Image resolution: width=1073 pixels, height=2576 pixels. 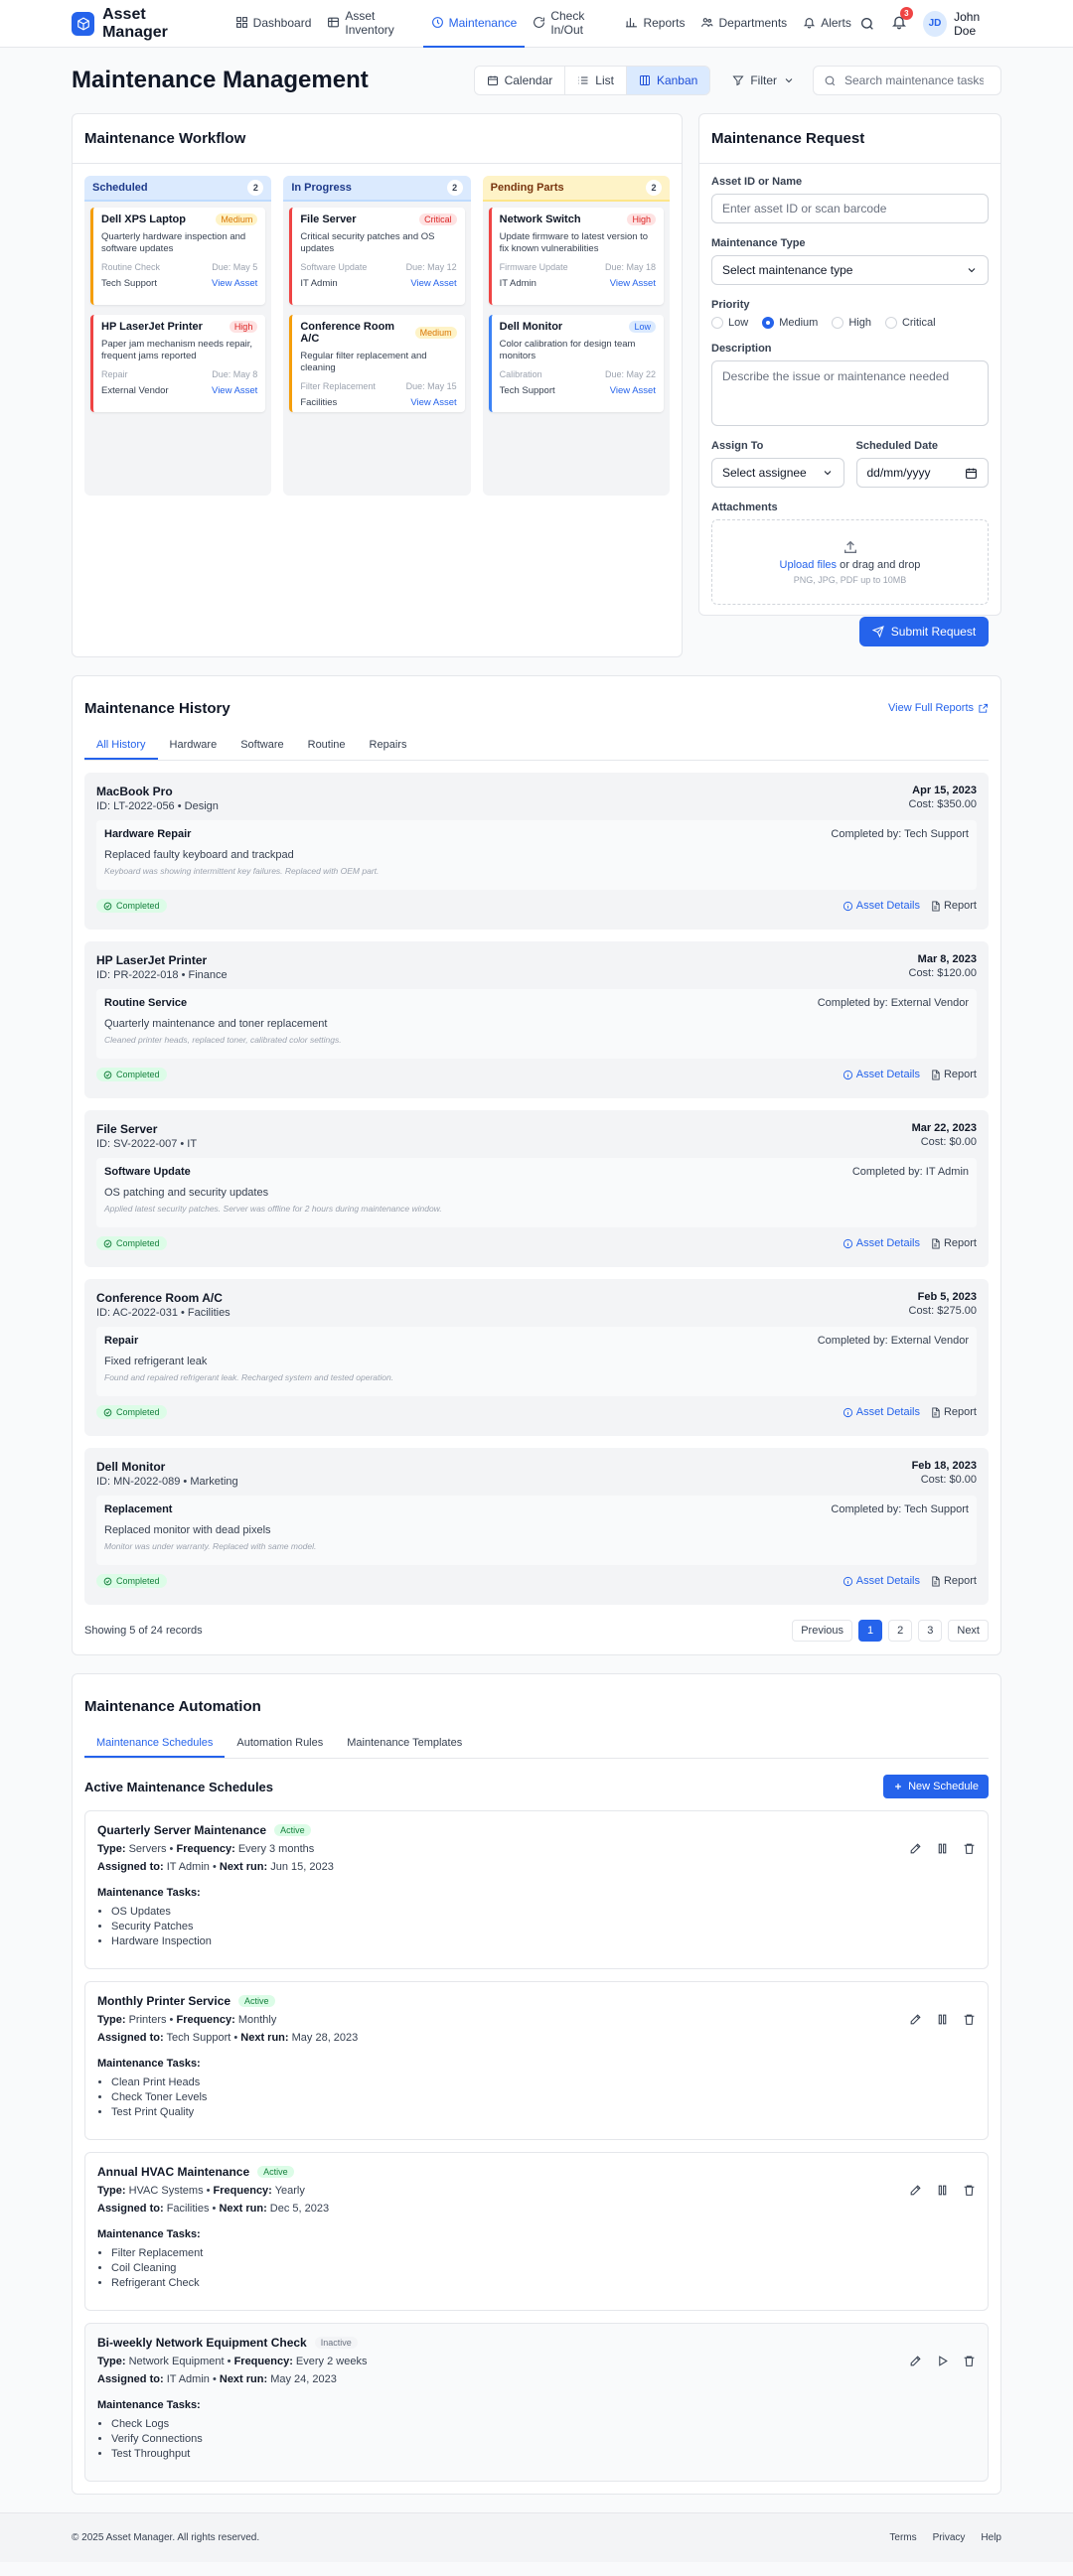 I want to click on asset-id-input: Enter asset ID or scan barcode, so click(x=850, y=208).